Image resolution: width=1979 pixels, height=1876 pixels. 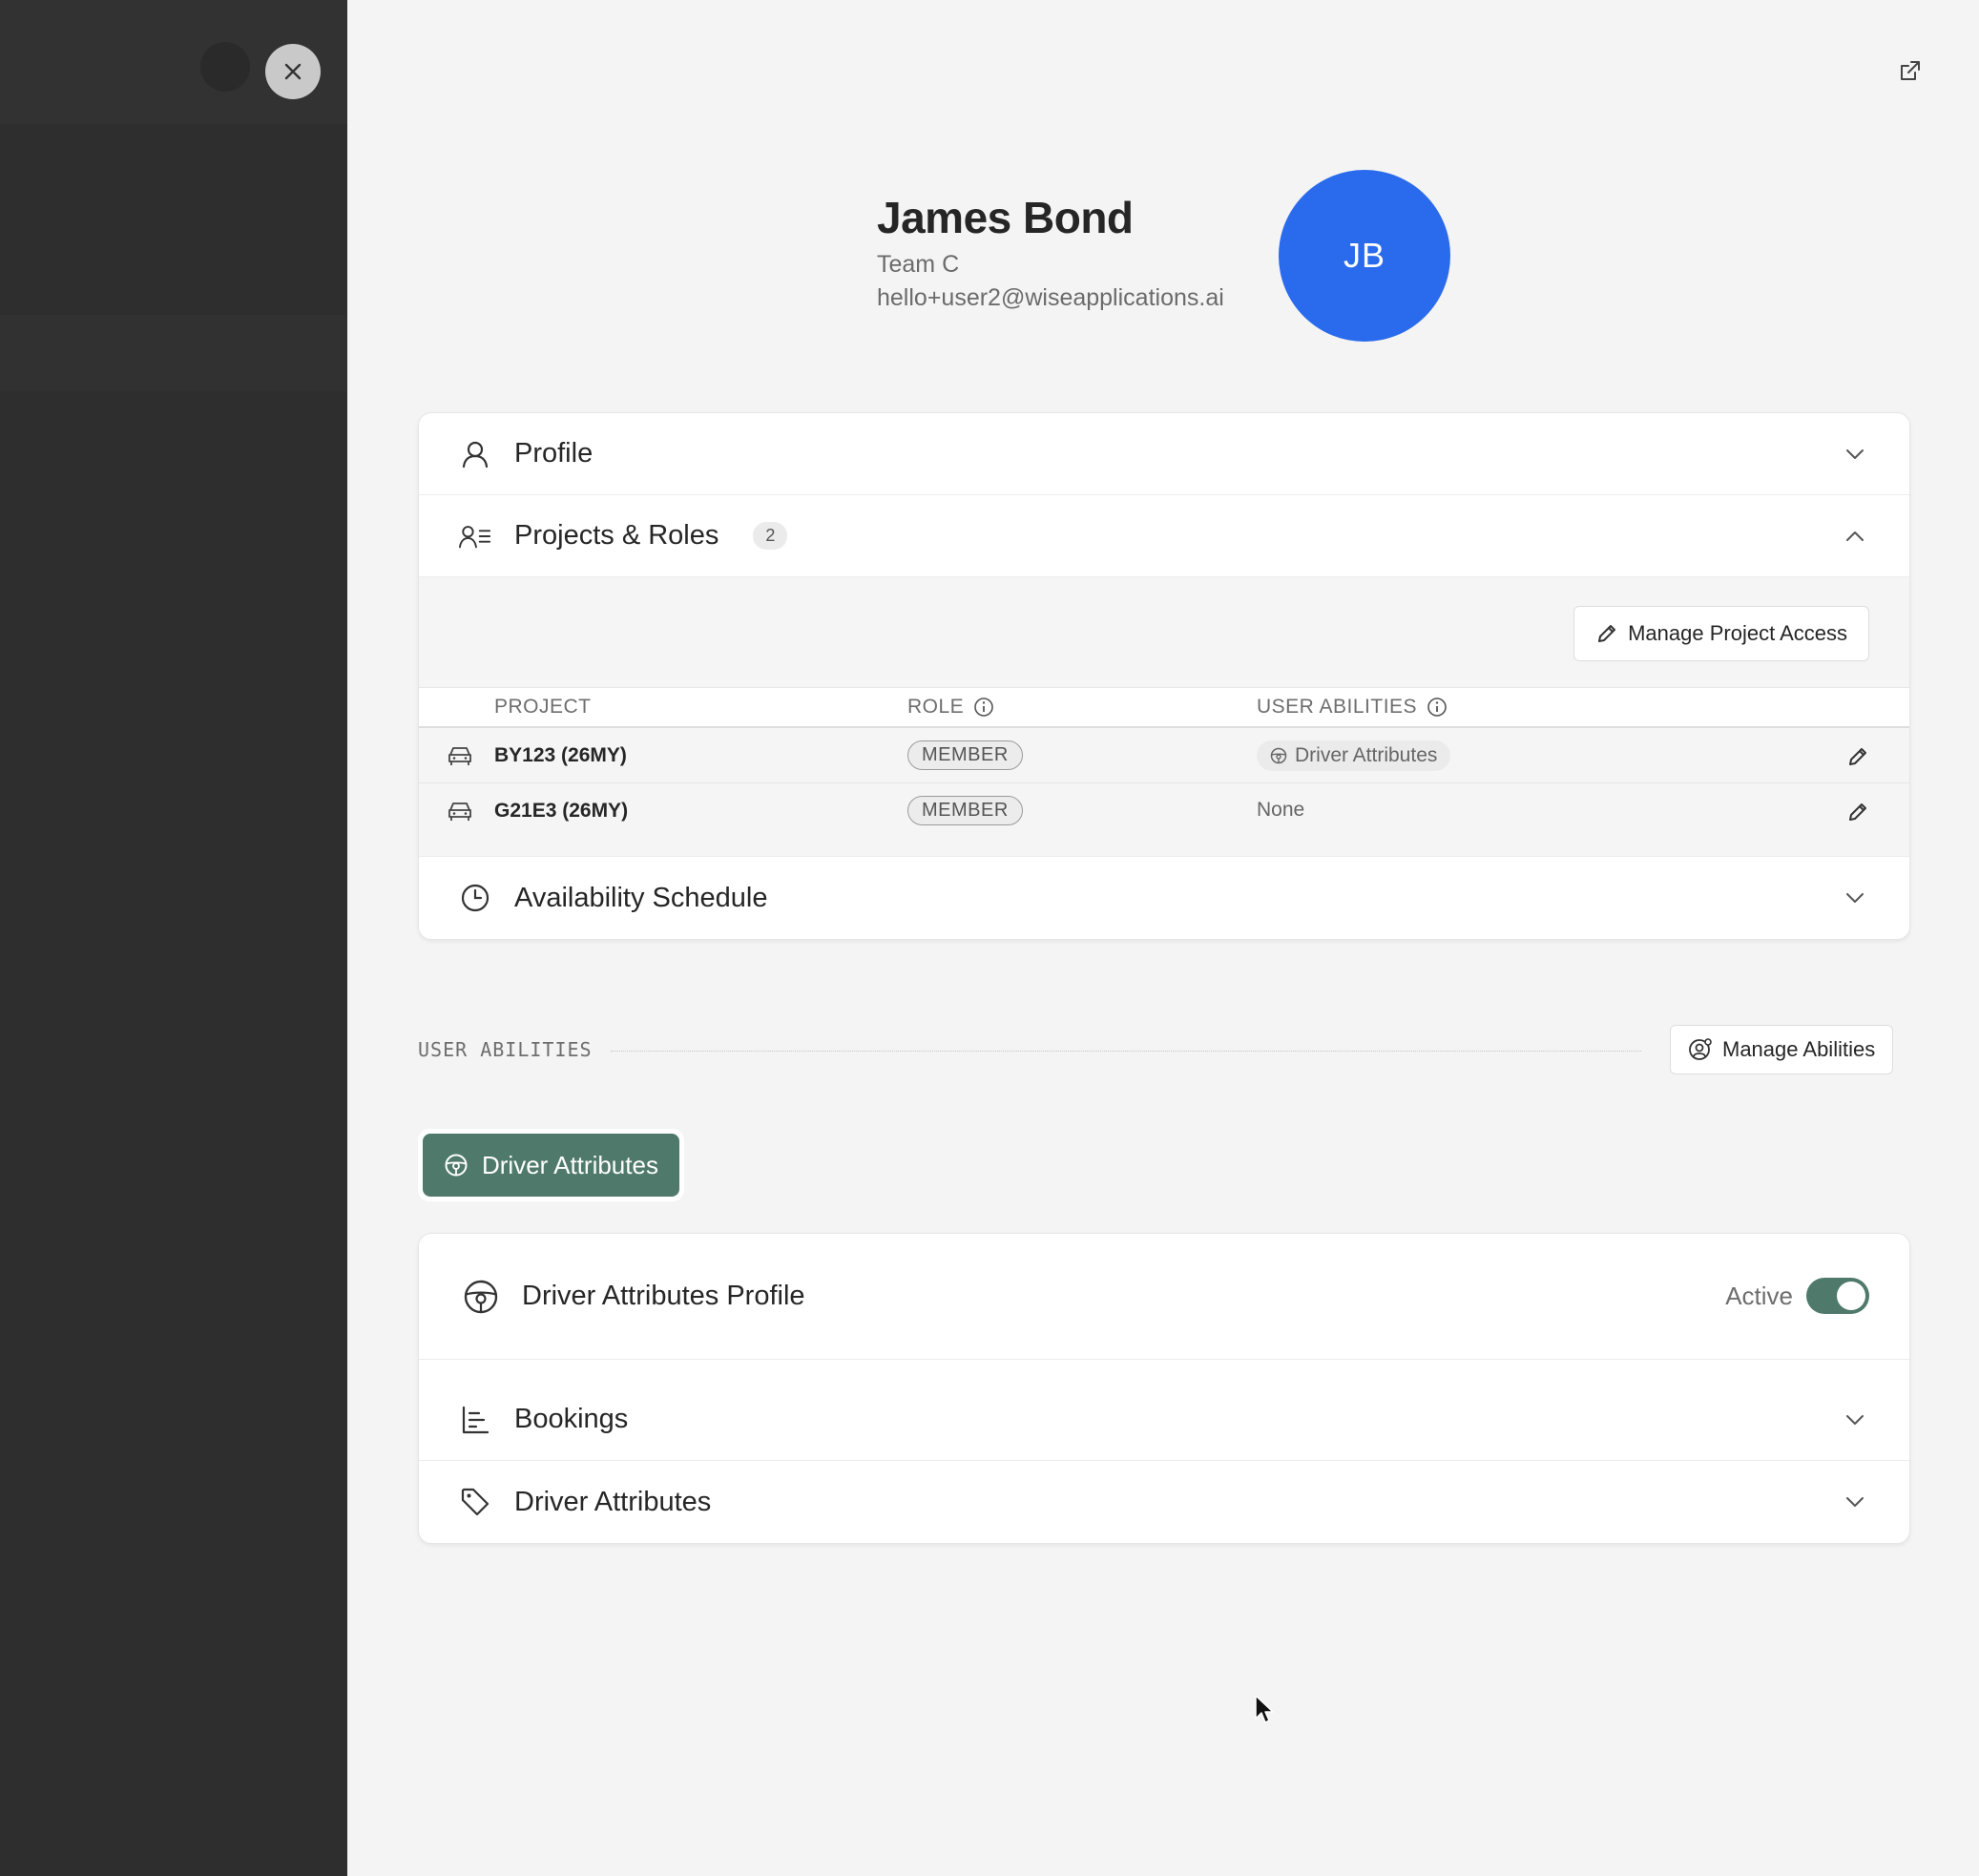 I want to click on tab-driver-attributes: Driver Attributes, so click(x=551, y=1165).